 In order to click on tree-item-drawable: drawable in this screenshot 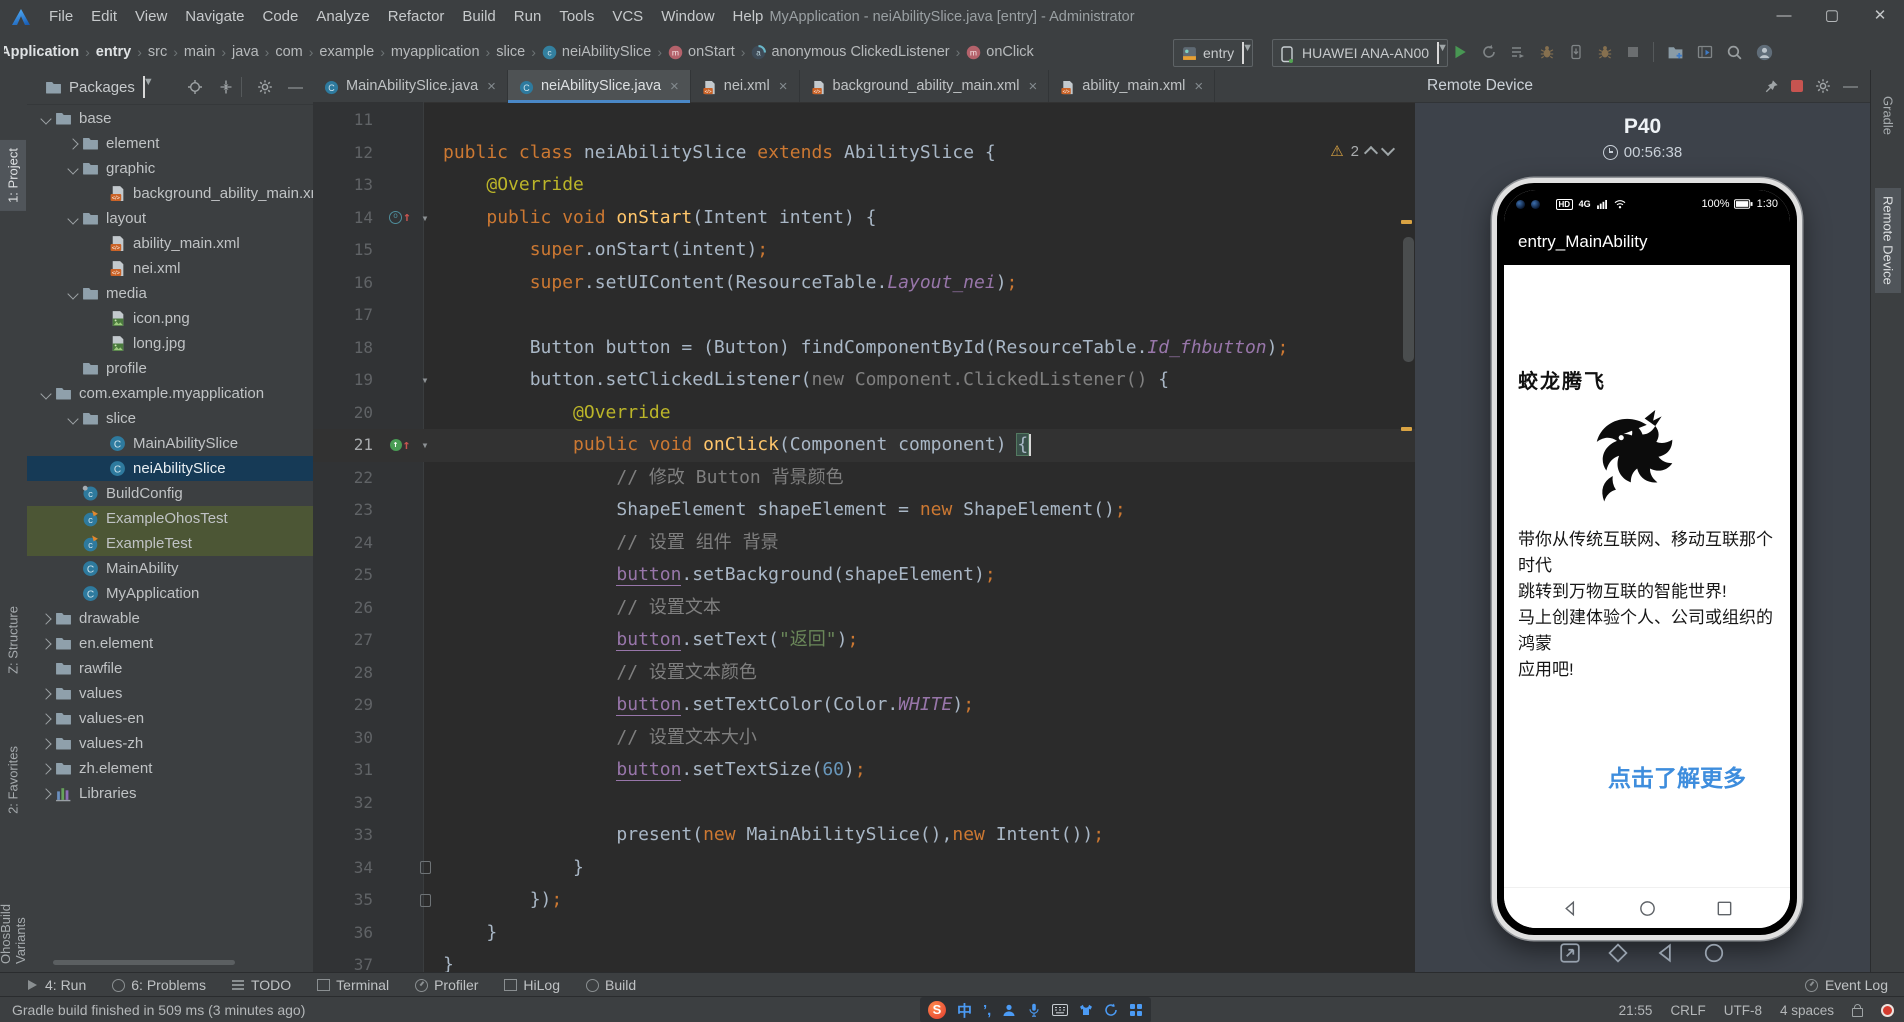, I will do `click(170, 618)`.